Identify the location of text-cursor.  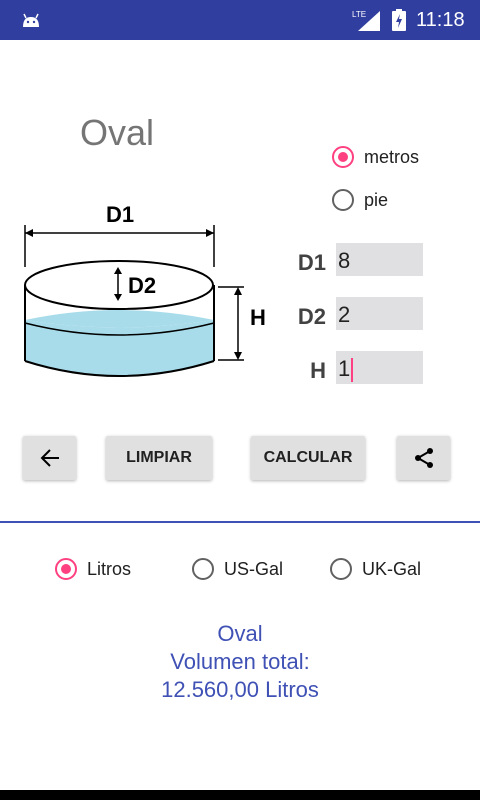
(352, 370).